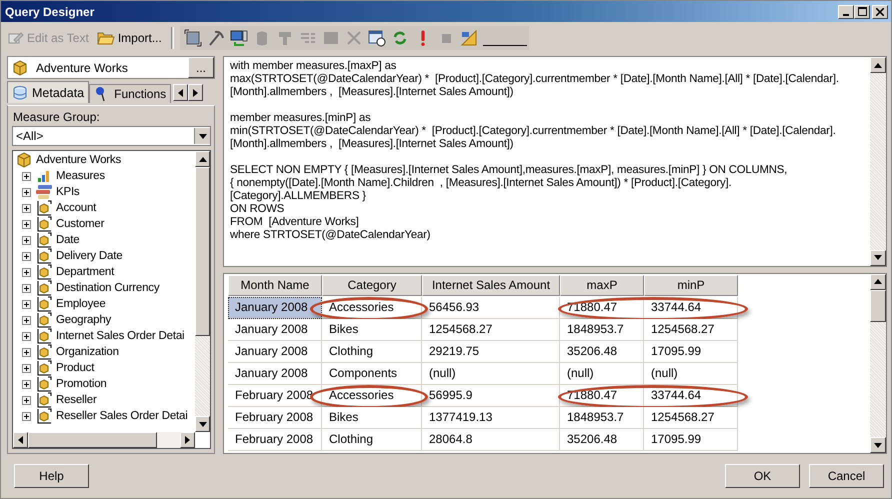 The width and height of the screenshot is (892, 499). Describe the element at coordinates (98, 288) in the screenshot. I see `tree-item: Destination Currency` at that location.